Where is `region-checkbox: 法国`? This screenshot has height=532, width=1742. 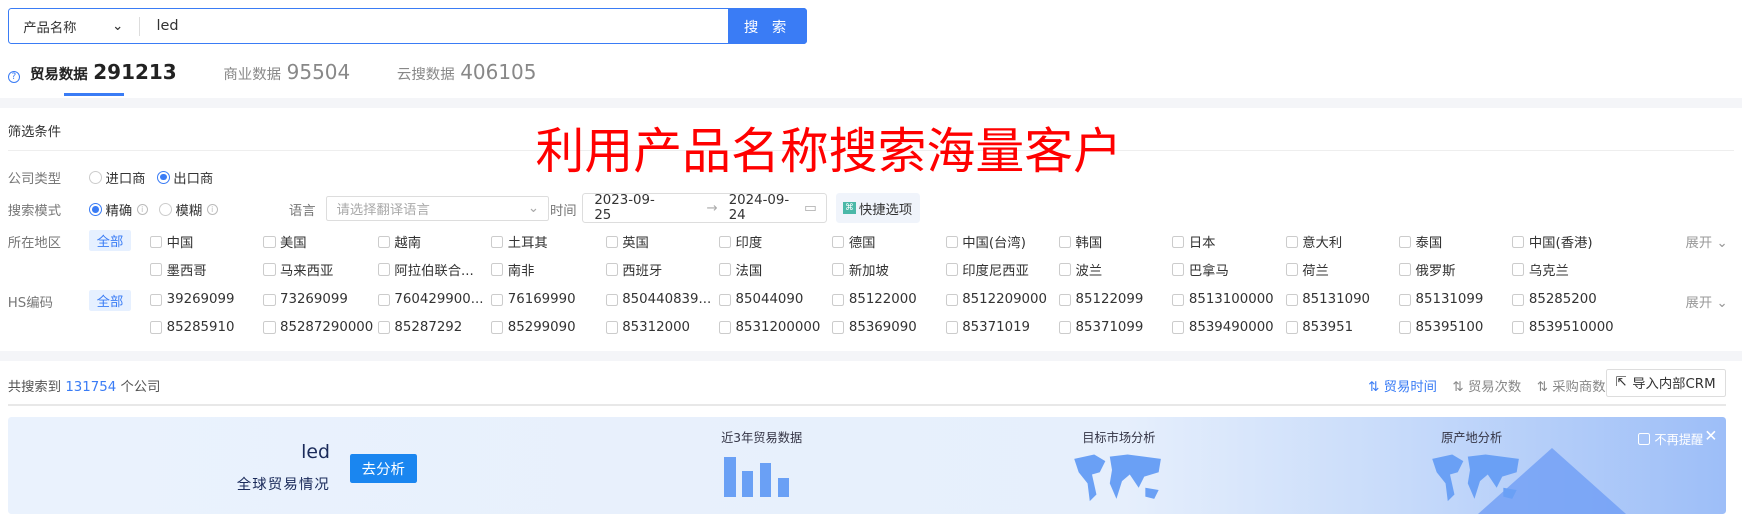 region-checkbox: 法国 is located at coordinates (740, 269).